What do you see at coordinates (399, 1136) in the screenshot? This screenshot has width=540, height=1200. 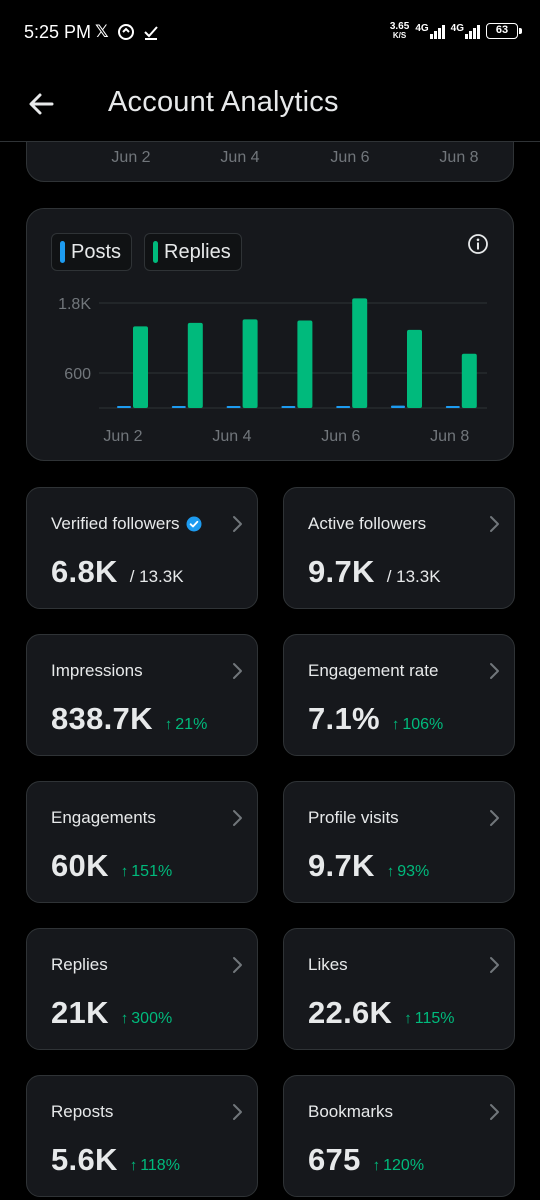 I see `stat-card: Bookmarks 675 ↑ 120%` at bounding box center [399, 1136].